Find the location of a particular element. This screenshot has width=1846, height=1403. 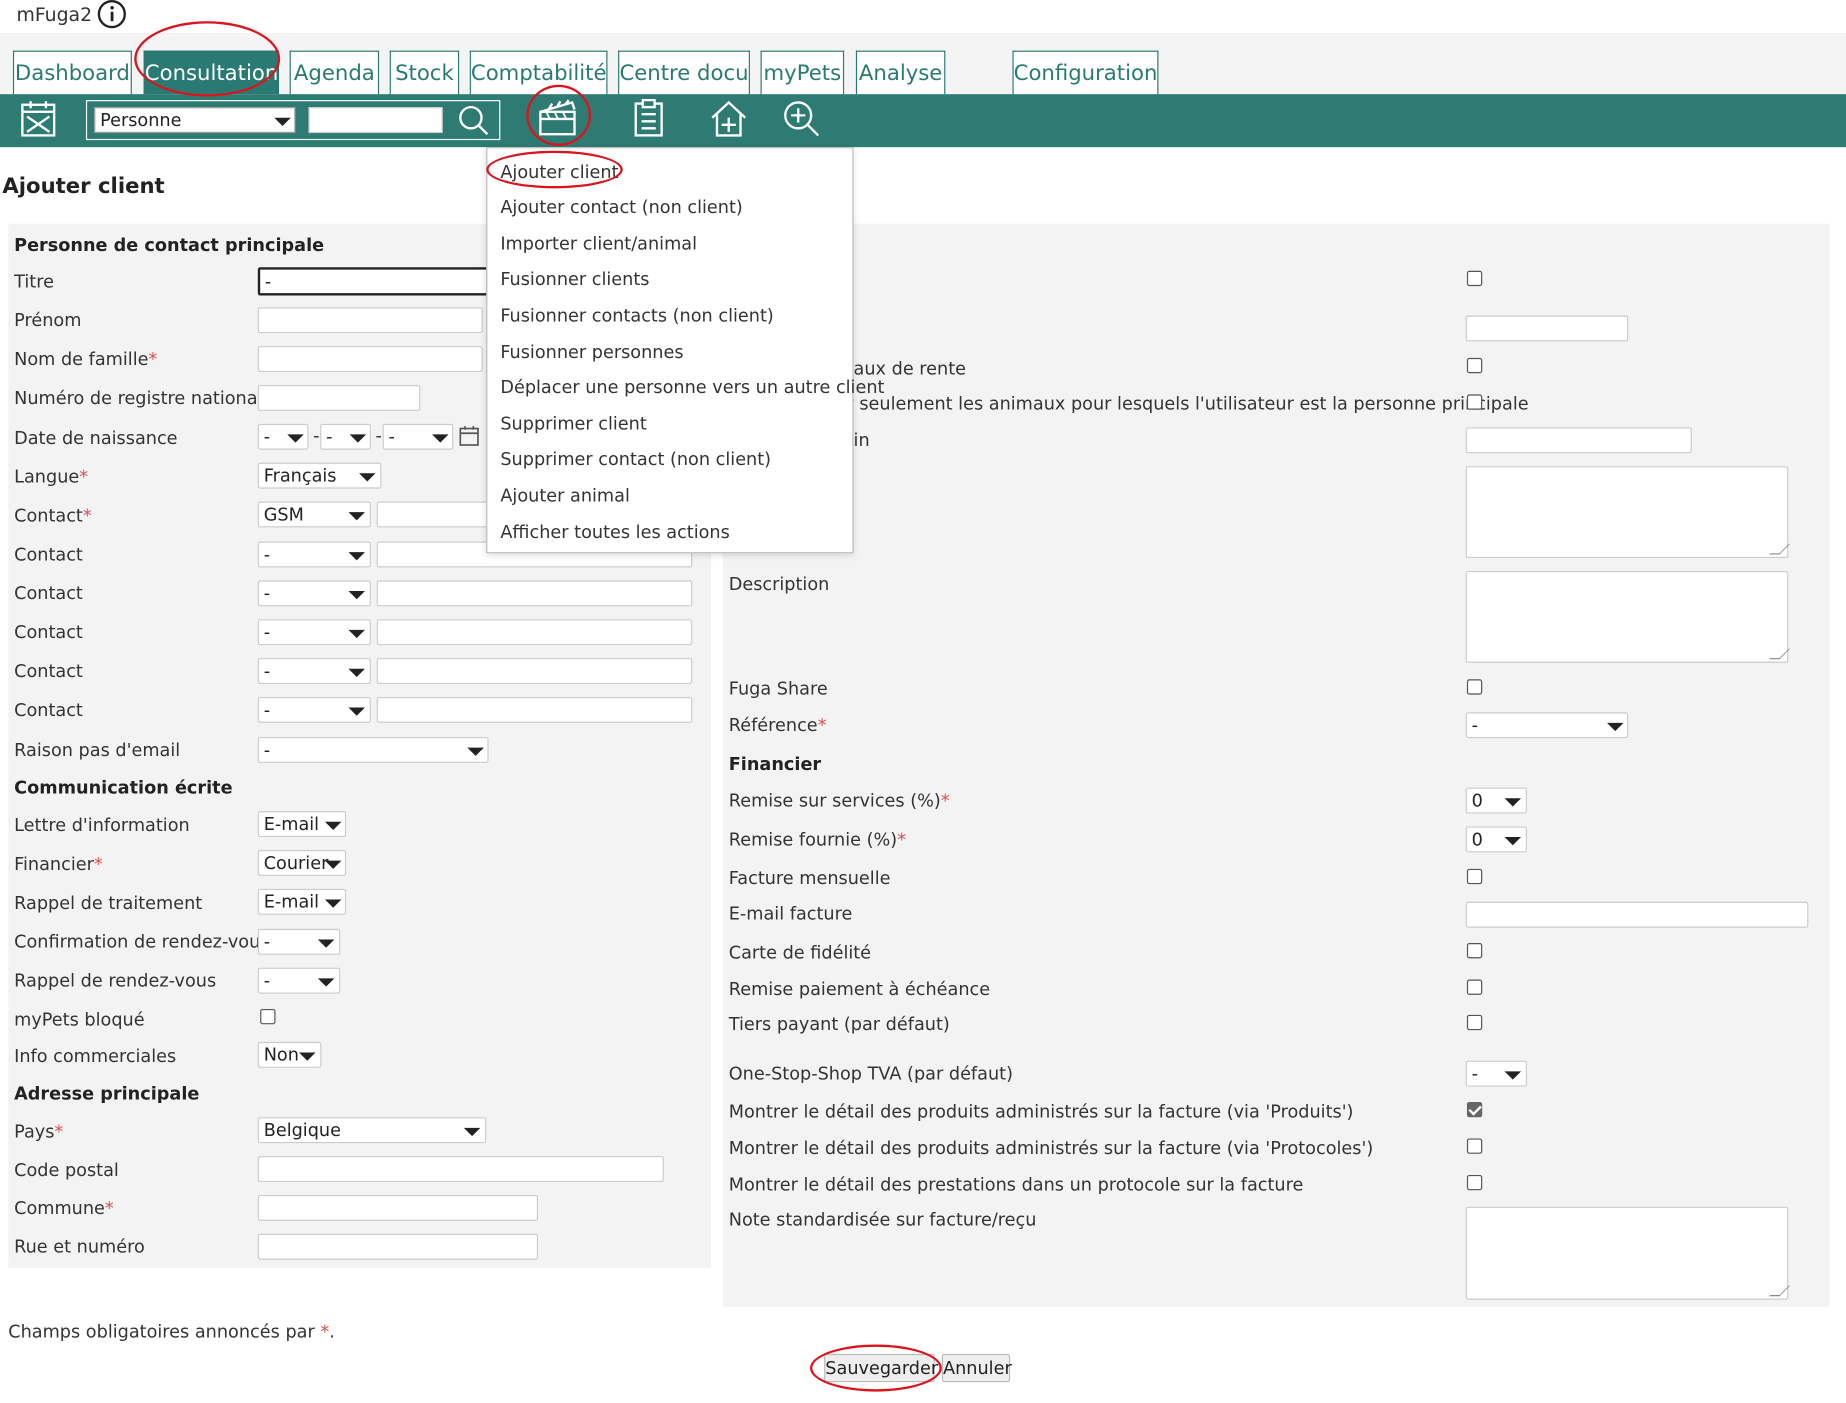

lettre-label: Lettre d'information is located at coordinates (102, 825).